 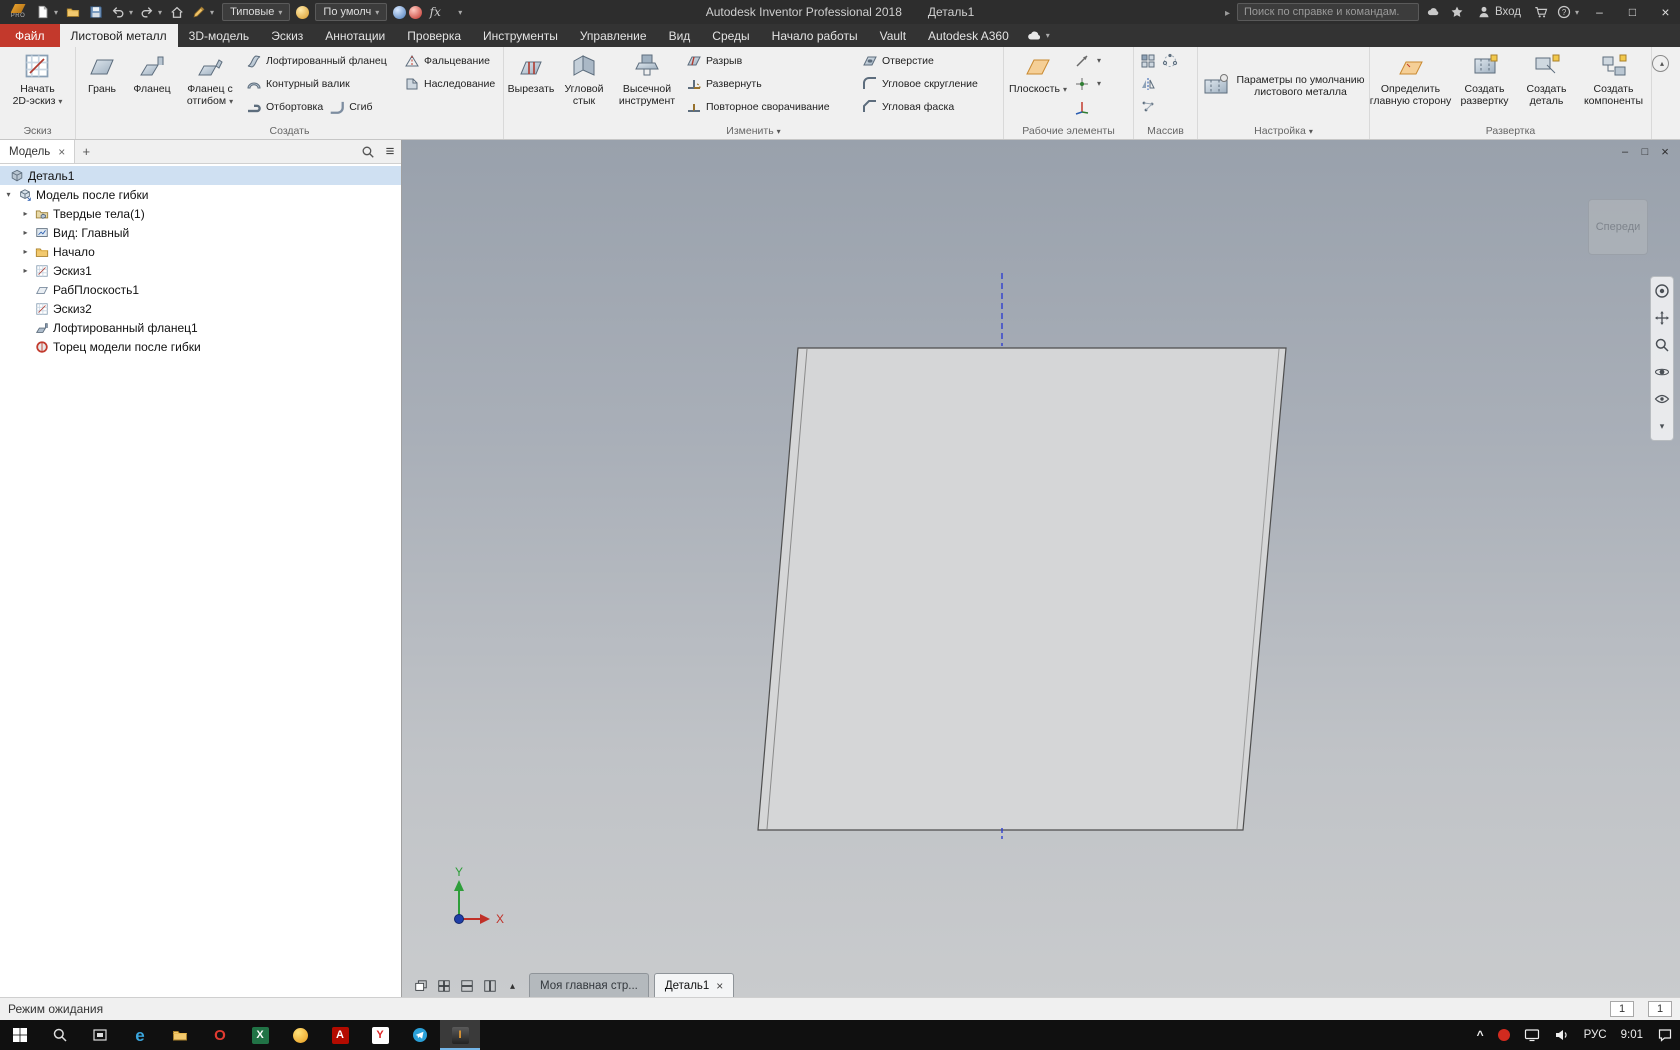 What do you see at coordinates (390, 151) in the screenshot?
I see `browser-menu-icon` at bounding box center [390, 151].